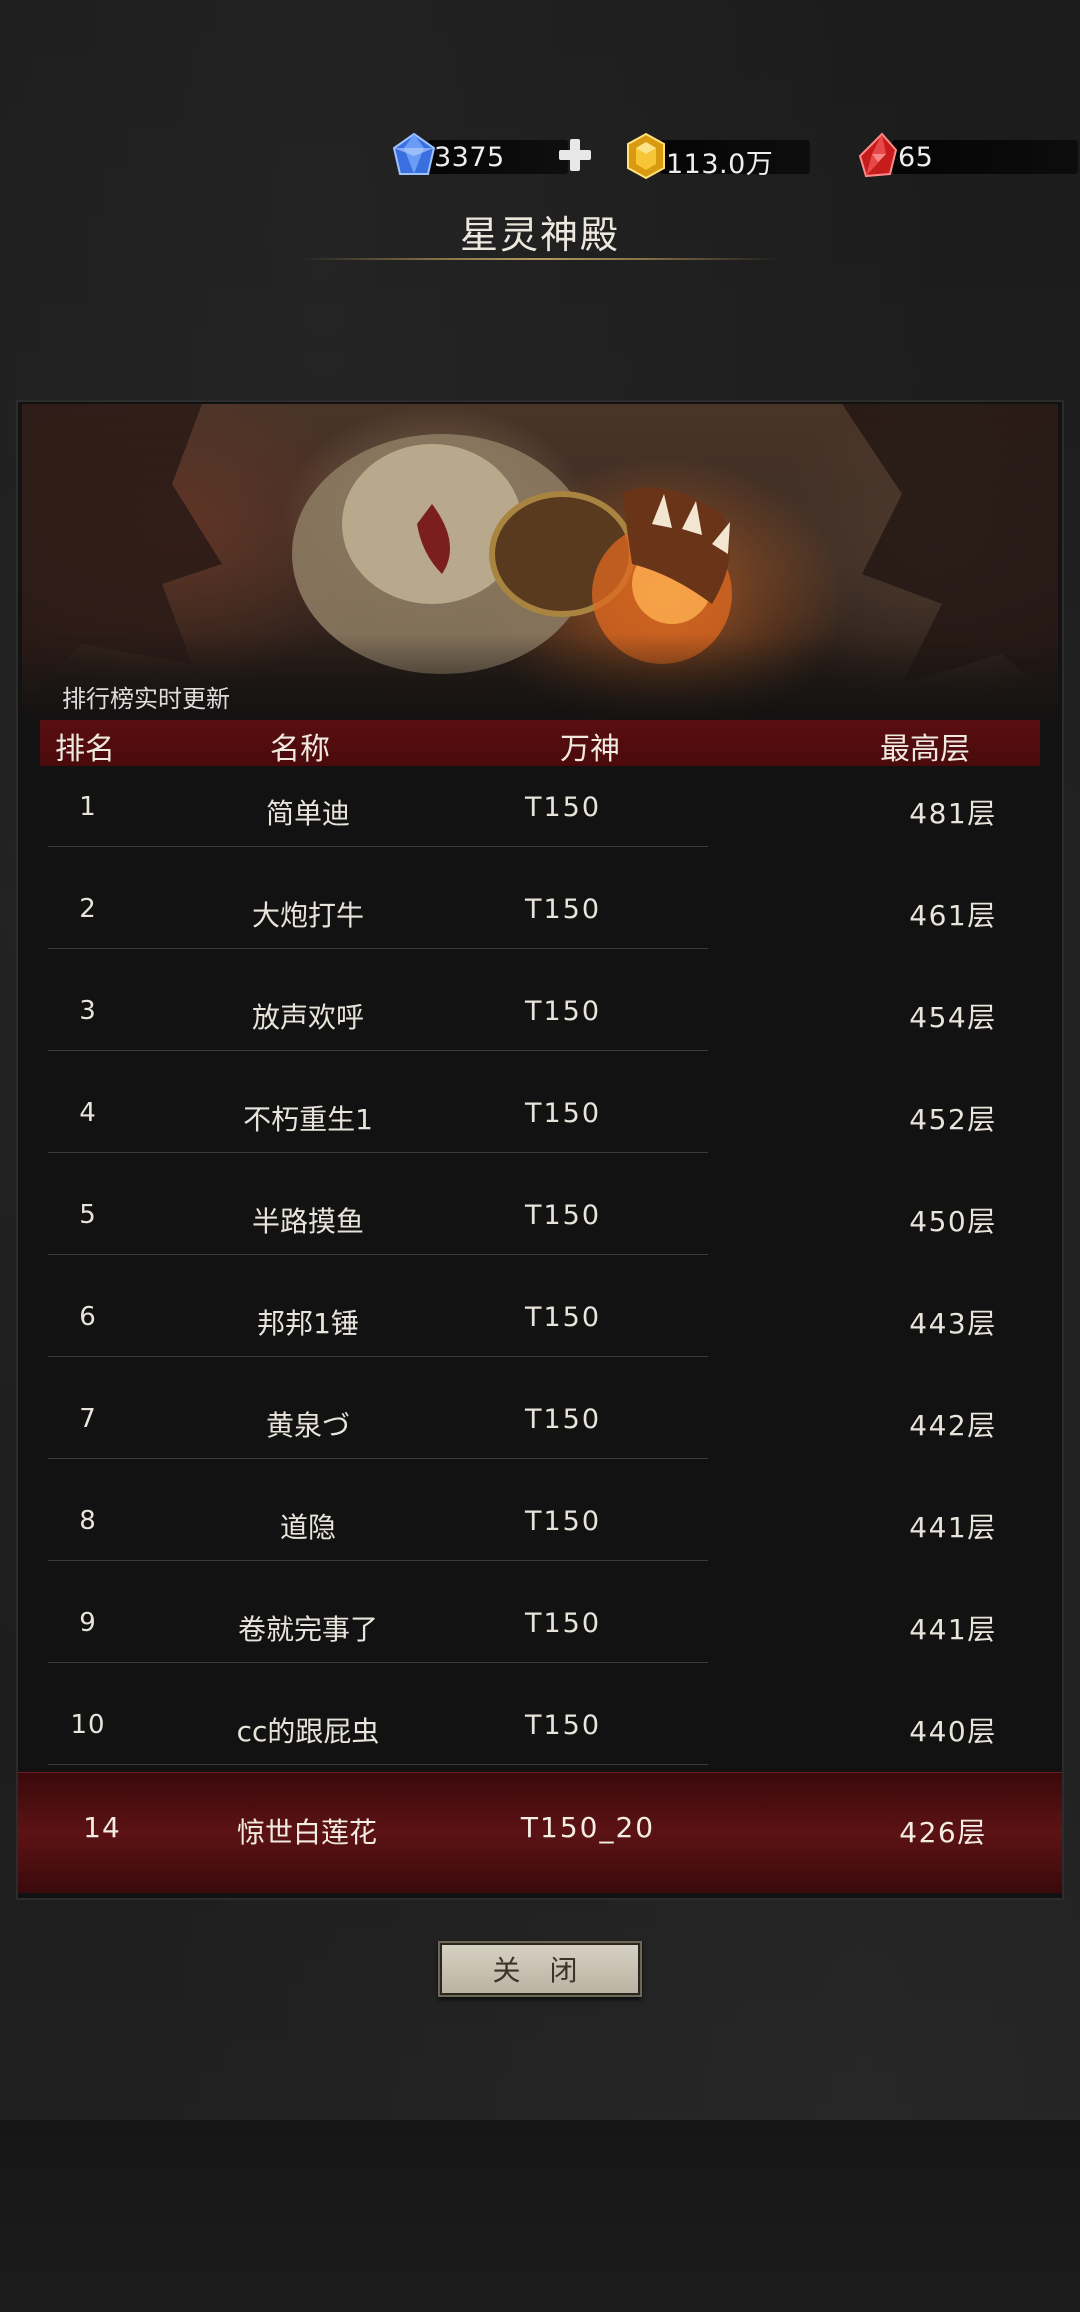 Image resolution: width=1080 pixels, height=2312 pixels. Describe the element at coordinates (943, 1832) in the screenshot. I see `my-floor: 426层` at that location.